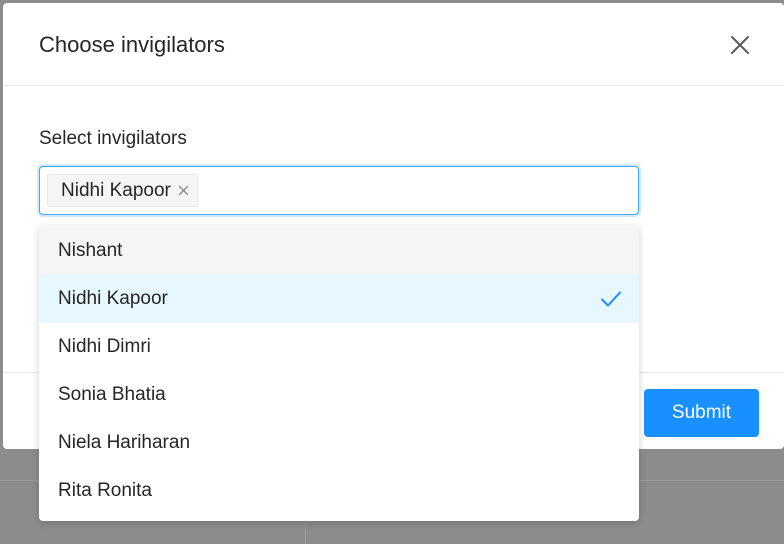 The height and width of the screenshot is (544, 784). What do you see at coordinates (132, 44) in the screenshot?
I see `modal-title: Choose invigilators` at bounding box center [132, 44].